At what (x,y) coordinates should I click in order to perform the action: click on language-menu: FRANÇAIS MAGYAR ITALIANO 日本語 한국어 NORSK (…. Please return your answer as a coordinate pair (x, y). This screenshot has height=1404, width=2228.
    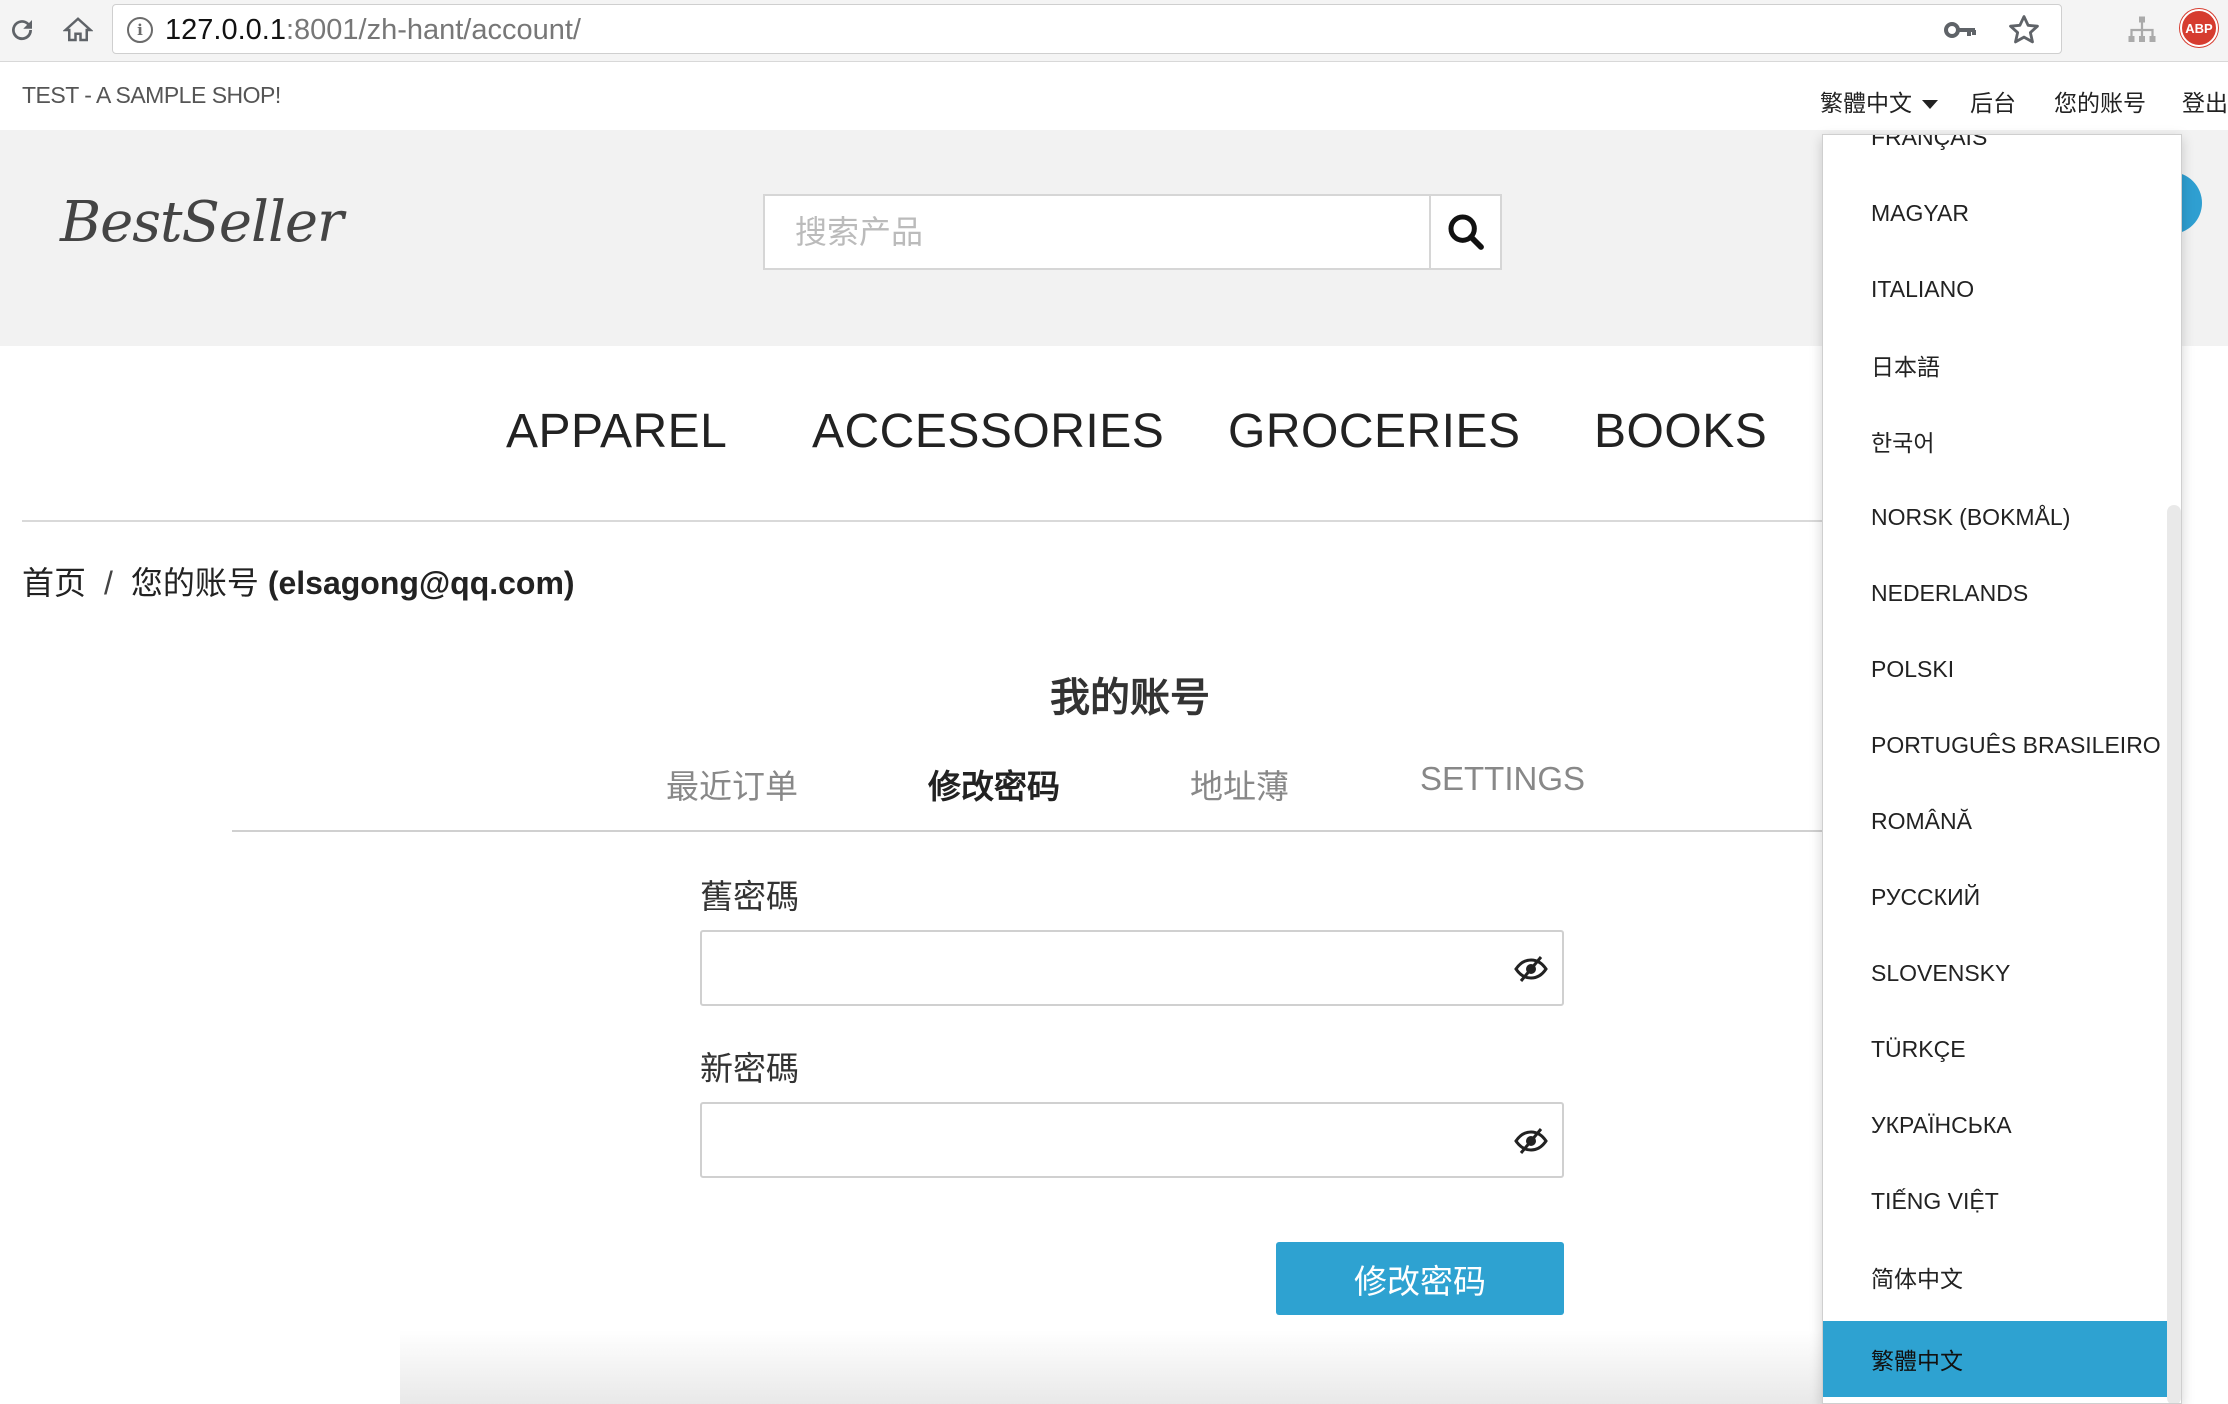
    Looking at the image, I should click on (2002, 769).